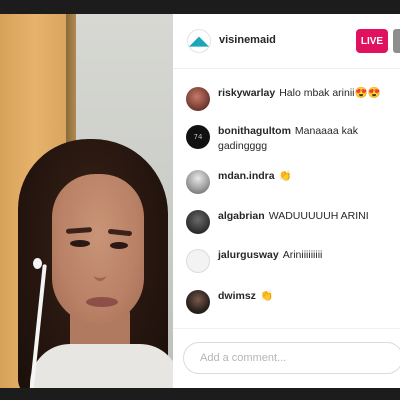 The height and width of the screenshot is (400, 400). Describe the element at coordinates (200, 7) in the screenshot. I see `window-top-bar` at that location.